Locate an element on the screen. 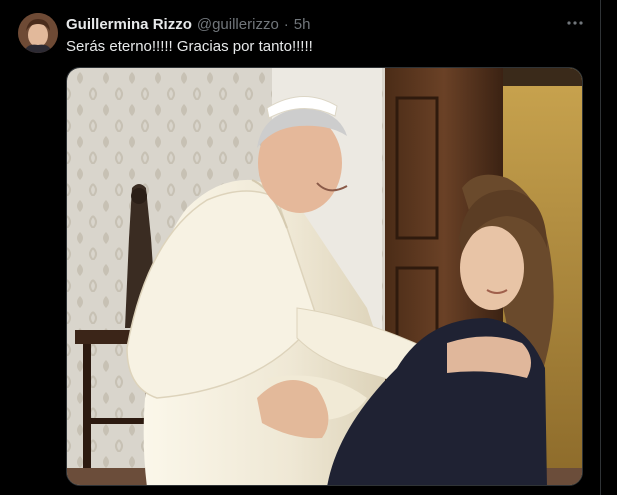 The width and height of the screenshot is (617, 495). avatar-image is located at coordinates (38, 33).